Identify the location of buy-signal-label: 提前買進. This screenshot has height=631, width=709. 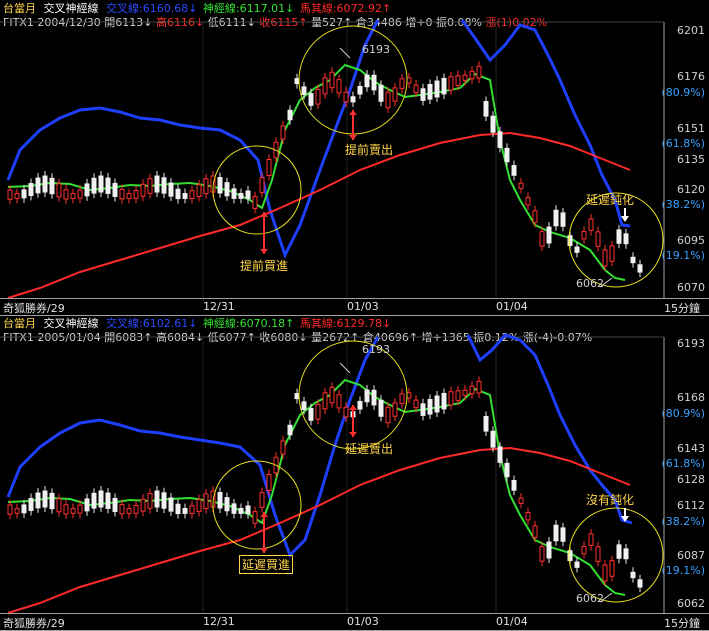
(264, 266).